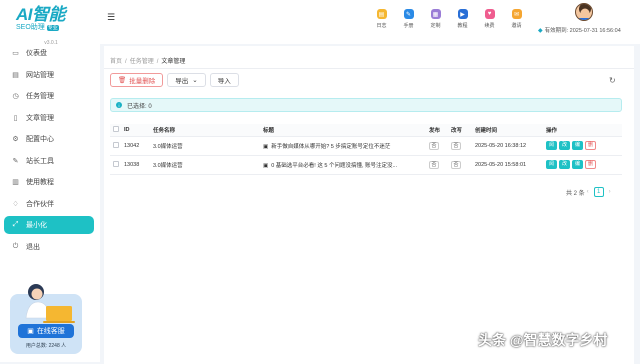  Describe the element at coordinates (366, 130) in the screenshot. I see `table-header: ID 任务名称 标题 发布 改写 创建时间 操作` at that location.